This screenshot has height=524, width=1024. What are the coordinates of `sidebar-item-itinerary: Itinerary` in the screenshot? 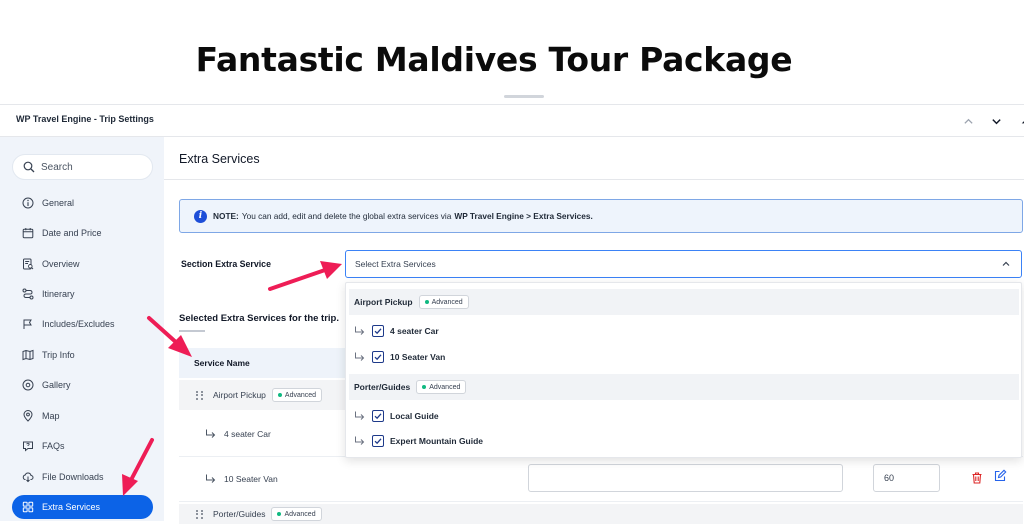 It's located at (82, 294).